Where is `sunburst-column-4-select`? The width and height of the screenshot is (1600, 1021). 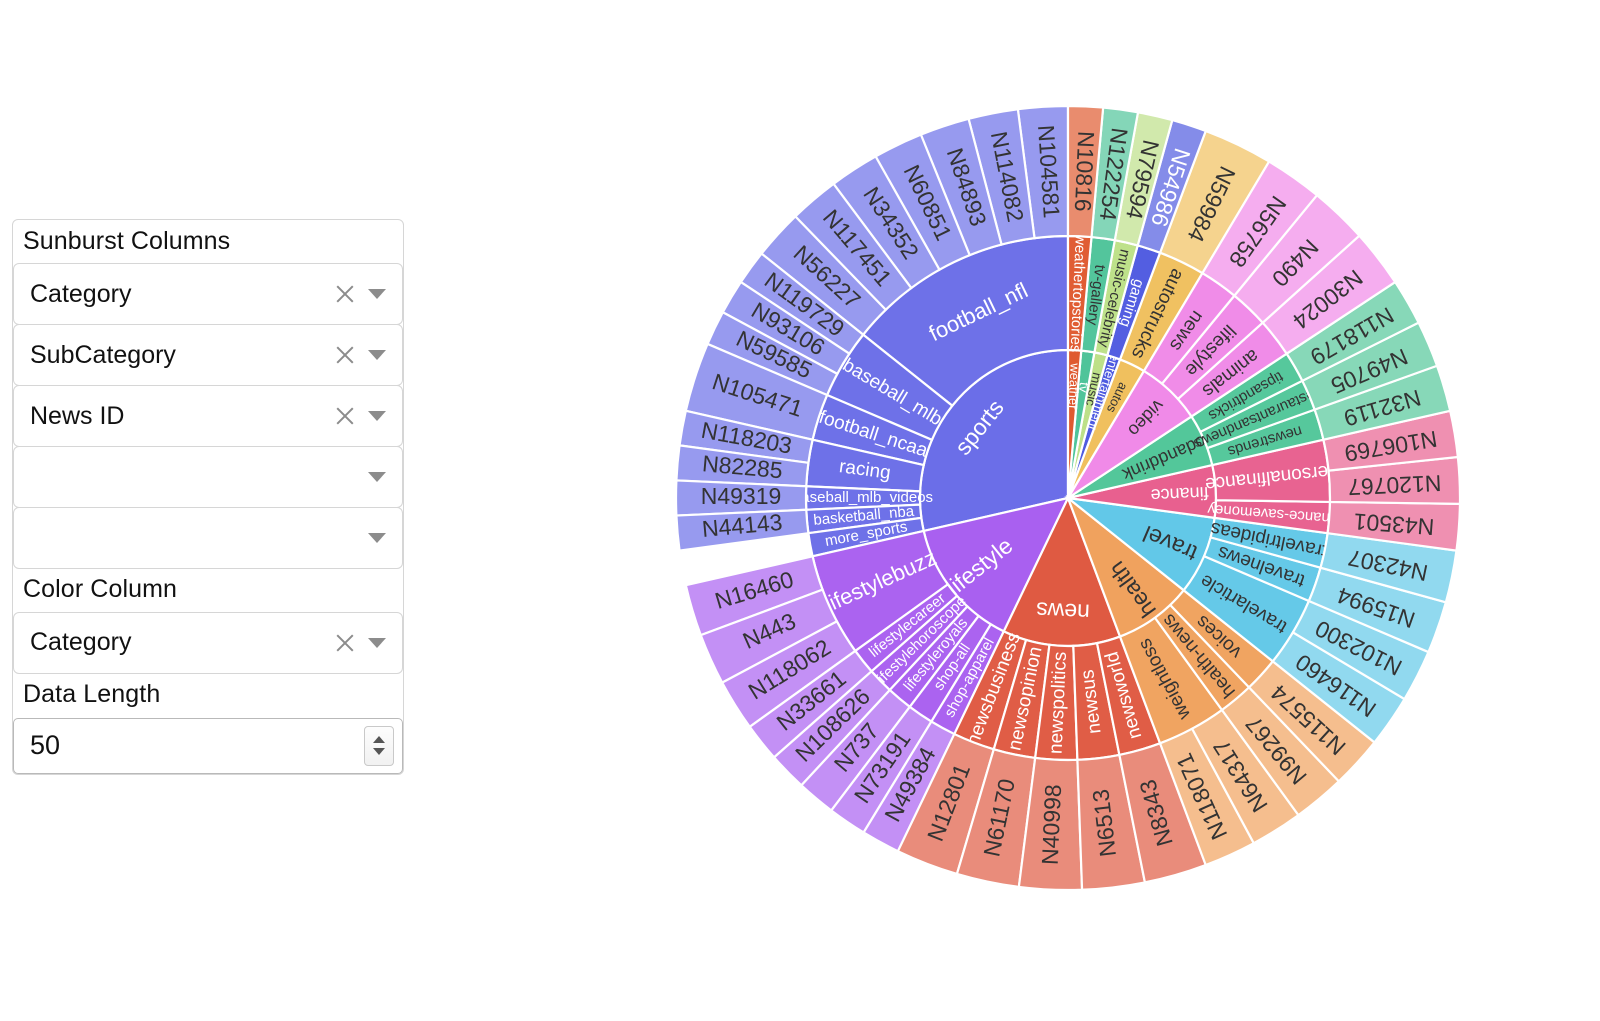 sunburst-column-4-select is located at coordinates (208, 477).